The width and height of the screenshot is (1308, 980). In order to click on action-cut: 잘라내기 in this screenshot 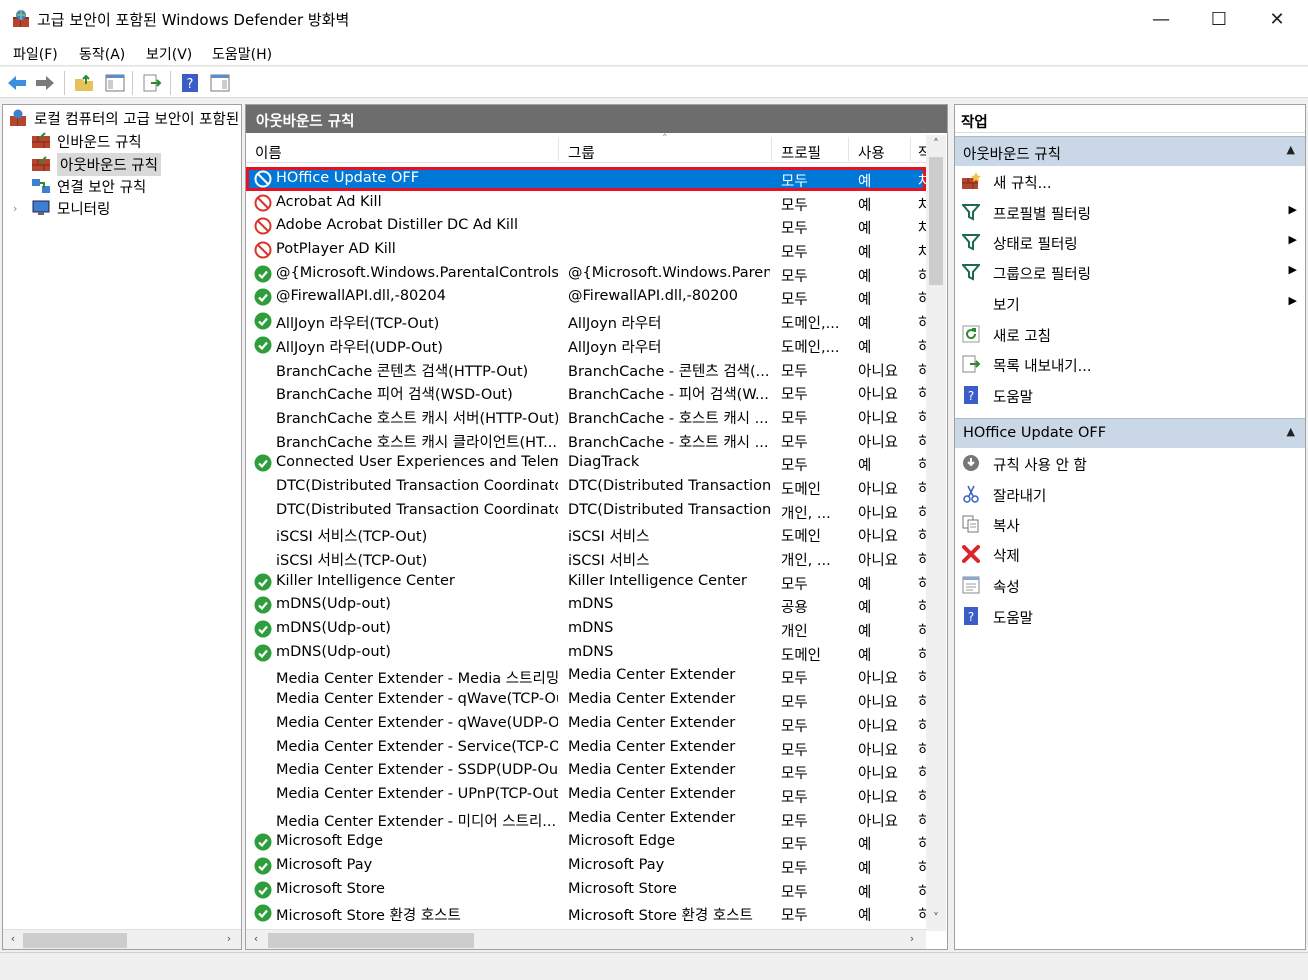, I will do `click(1130, 494)`.